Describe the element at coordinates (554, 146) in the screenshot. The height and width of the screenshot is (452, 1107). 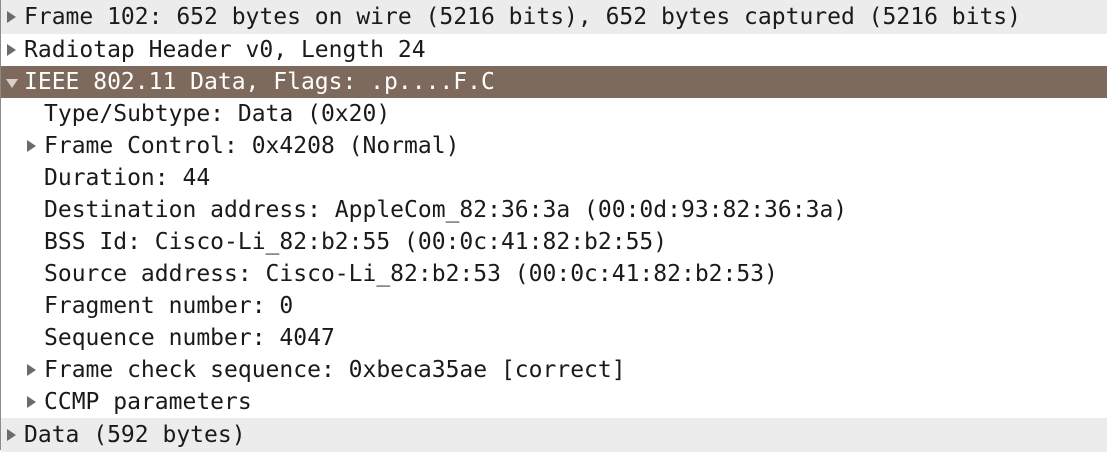
I see `tree-row-frame-control: Frame Control: 0x4208 (Normal)` at that location.